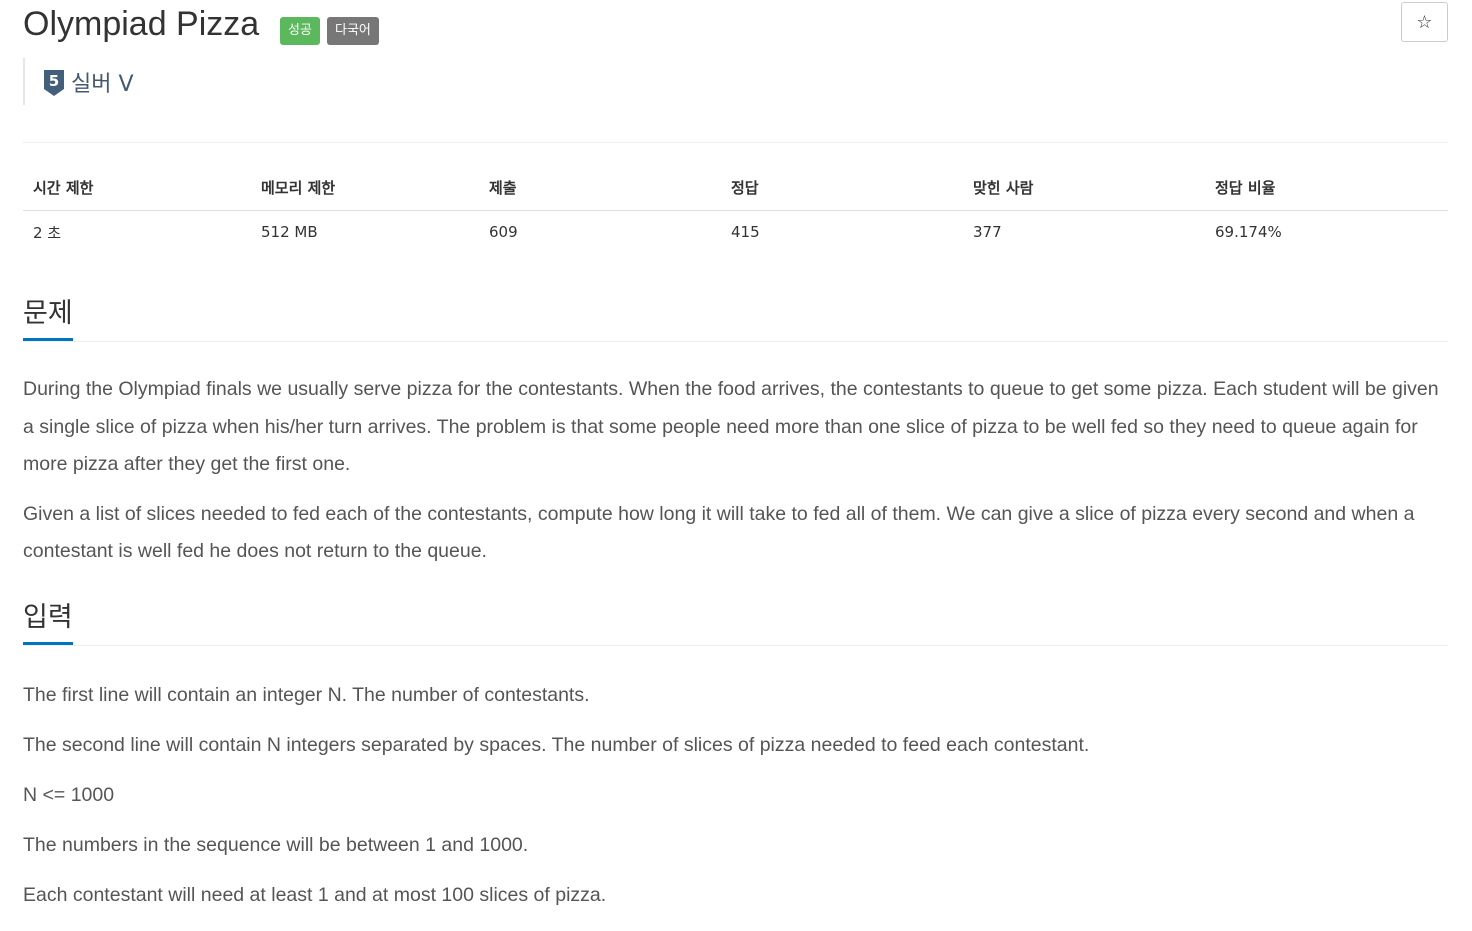 Image resolution: width=1472 pixels, height=931 pixels. Describe the element at coordinates (1326, 188) in the screenshot. I see `header-accept-ratio: 정답 비율` at that location.